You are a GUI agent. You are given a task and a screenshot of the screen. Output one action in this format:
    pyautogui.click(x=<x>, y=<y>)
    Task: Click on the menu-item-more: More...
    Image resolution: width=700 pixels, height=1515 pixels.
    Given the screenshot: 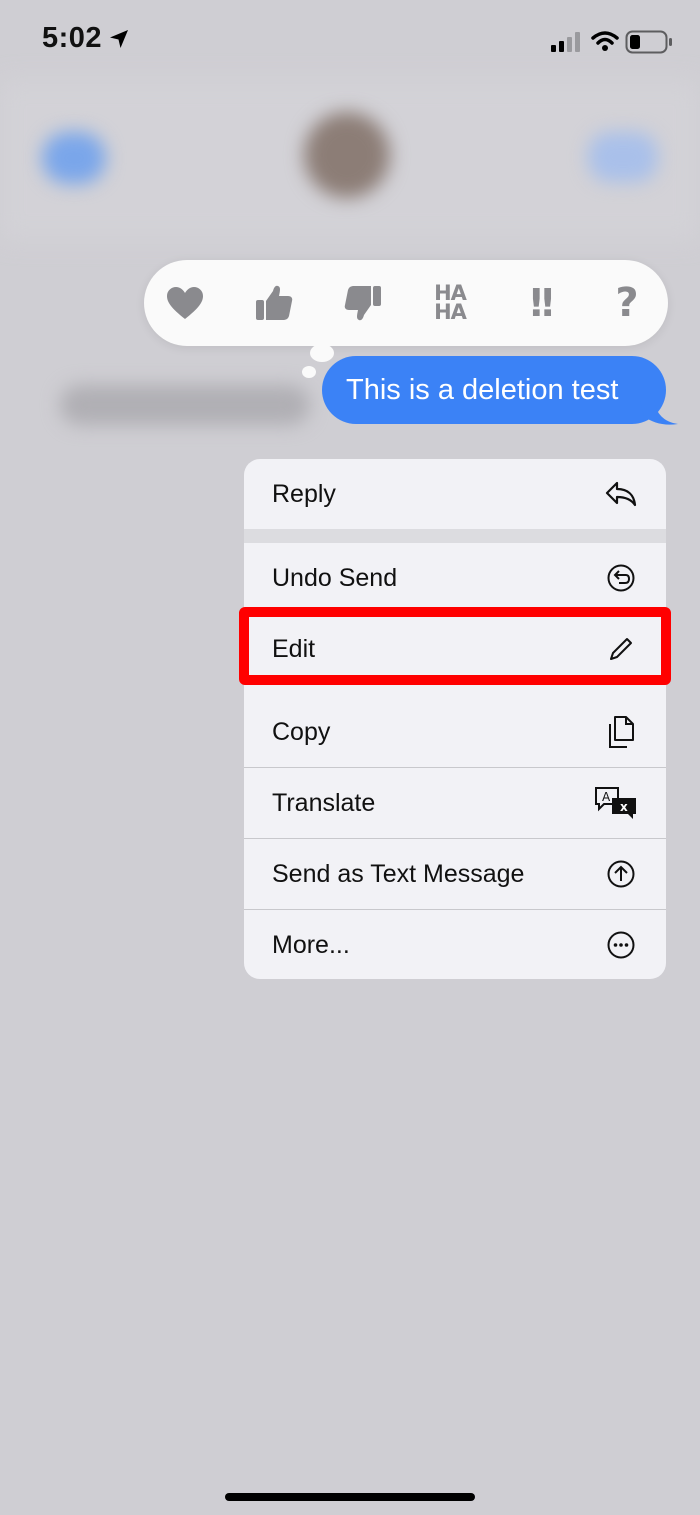 What is the action you would take?
    pyautogui.click(x=455, y=944)
    